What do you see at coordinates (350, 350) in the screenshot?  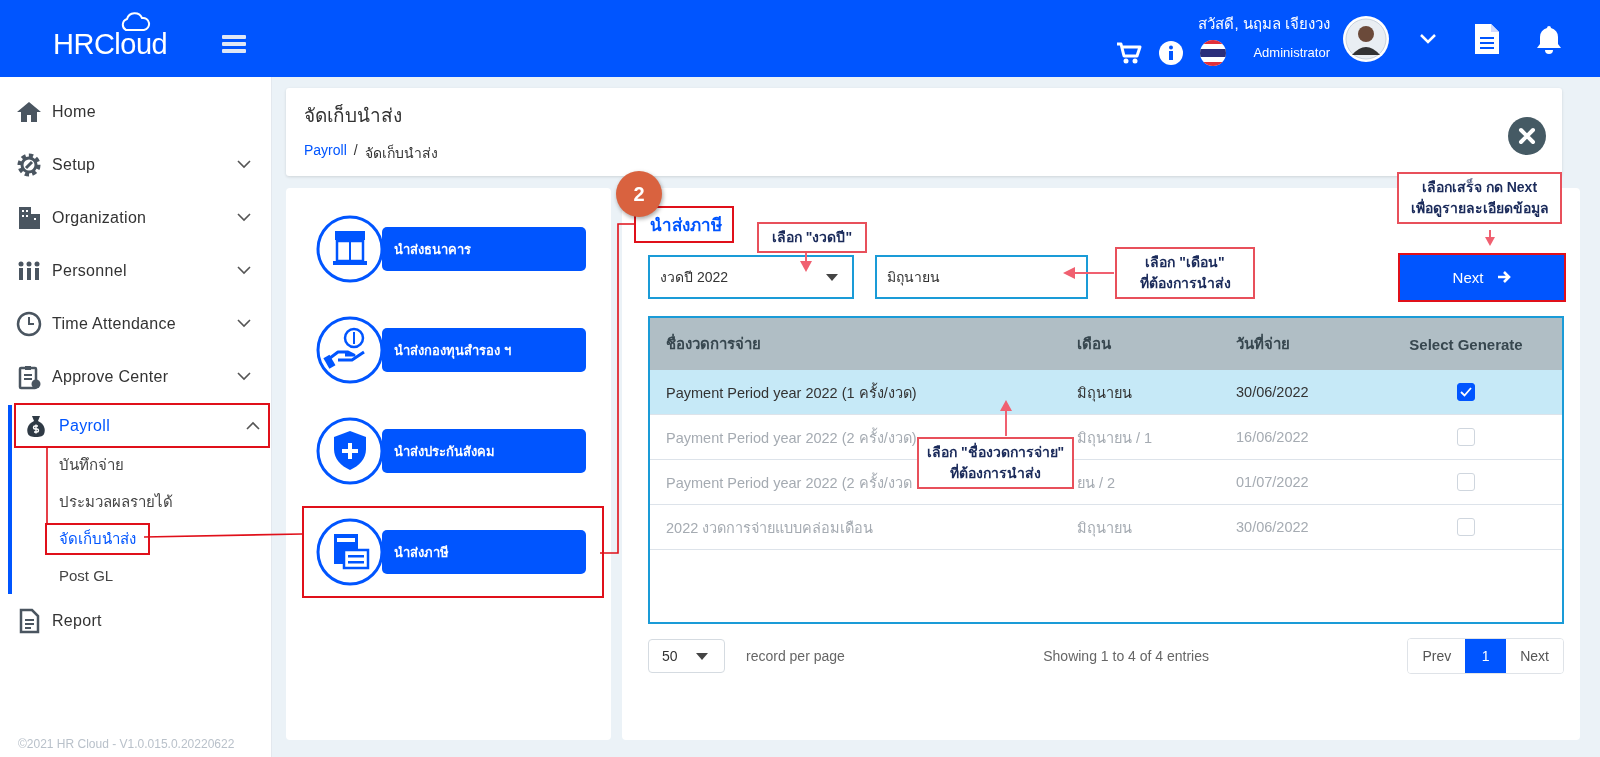 I see `coin-hand-icon` at bounding box center [350, 350].